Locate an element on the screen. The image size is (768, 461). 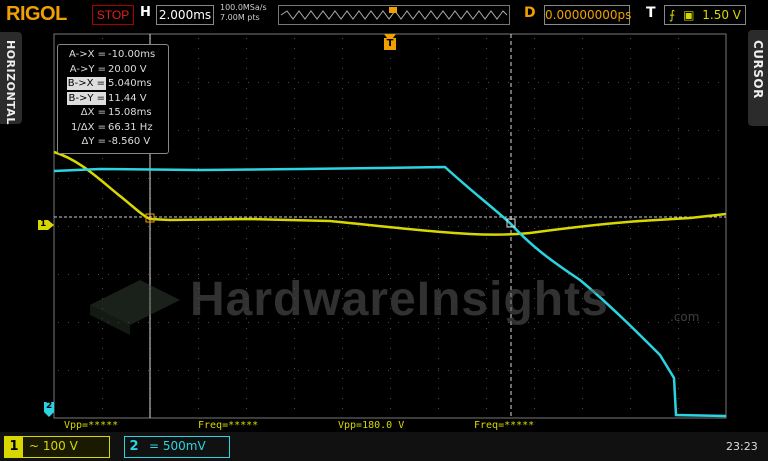
channel-1-scale: ~ 100 V is located at coordinates (53, 446).